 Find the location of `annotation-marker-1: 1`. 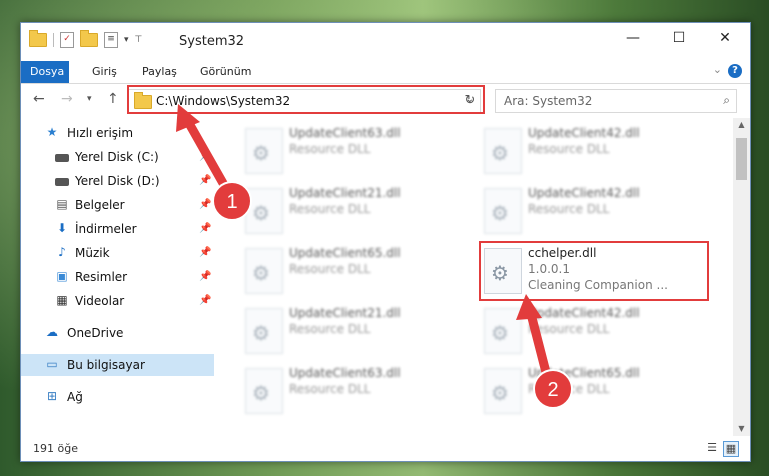

annotation-marker-1: 1 is located at coordinates (231, 202).